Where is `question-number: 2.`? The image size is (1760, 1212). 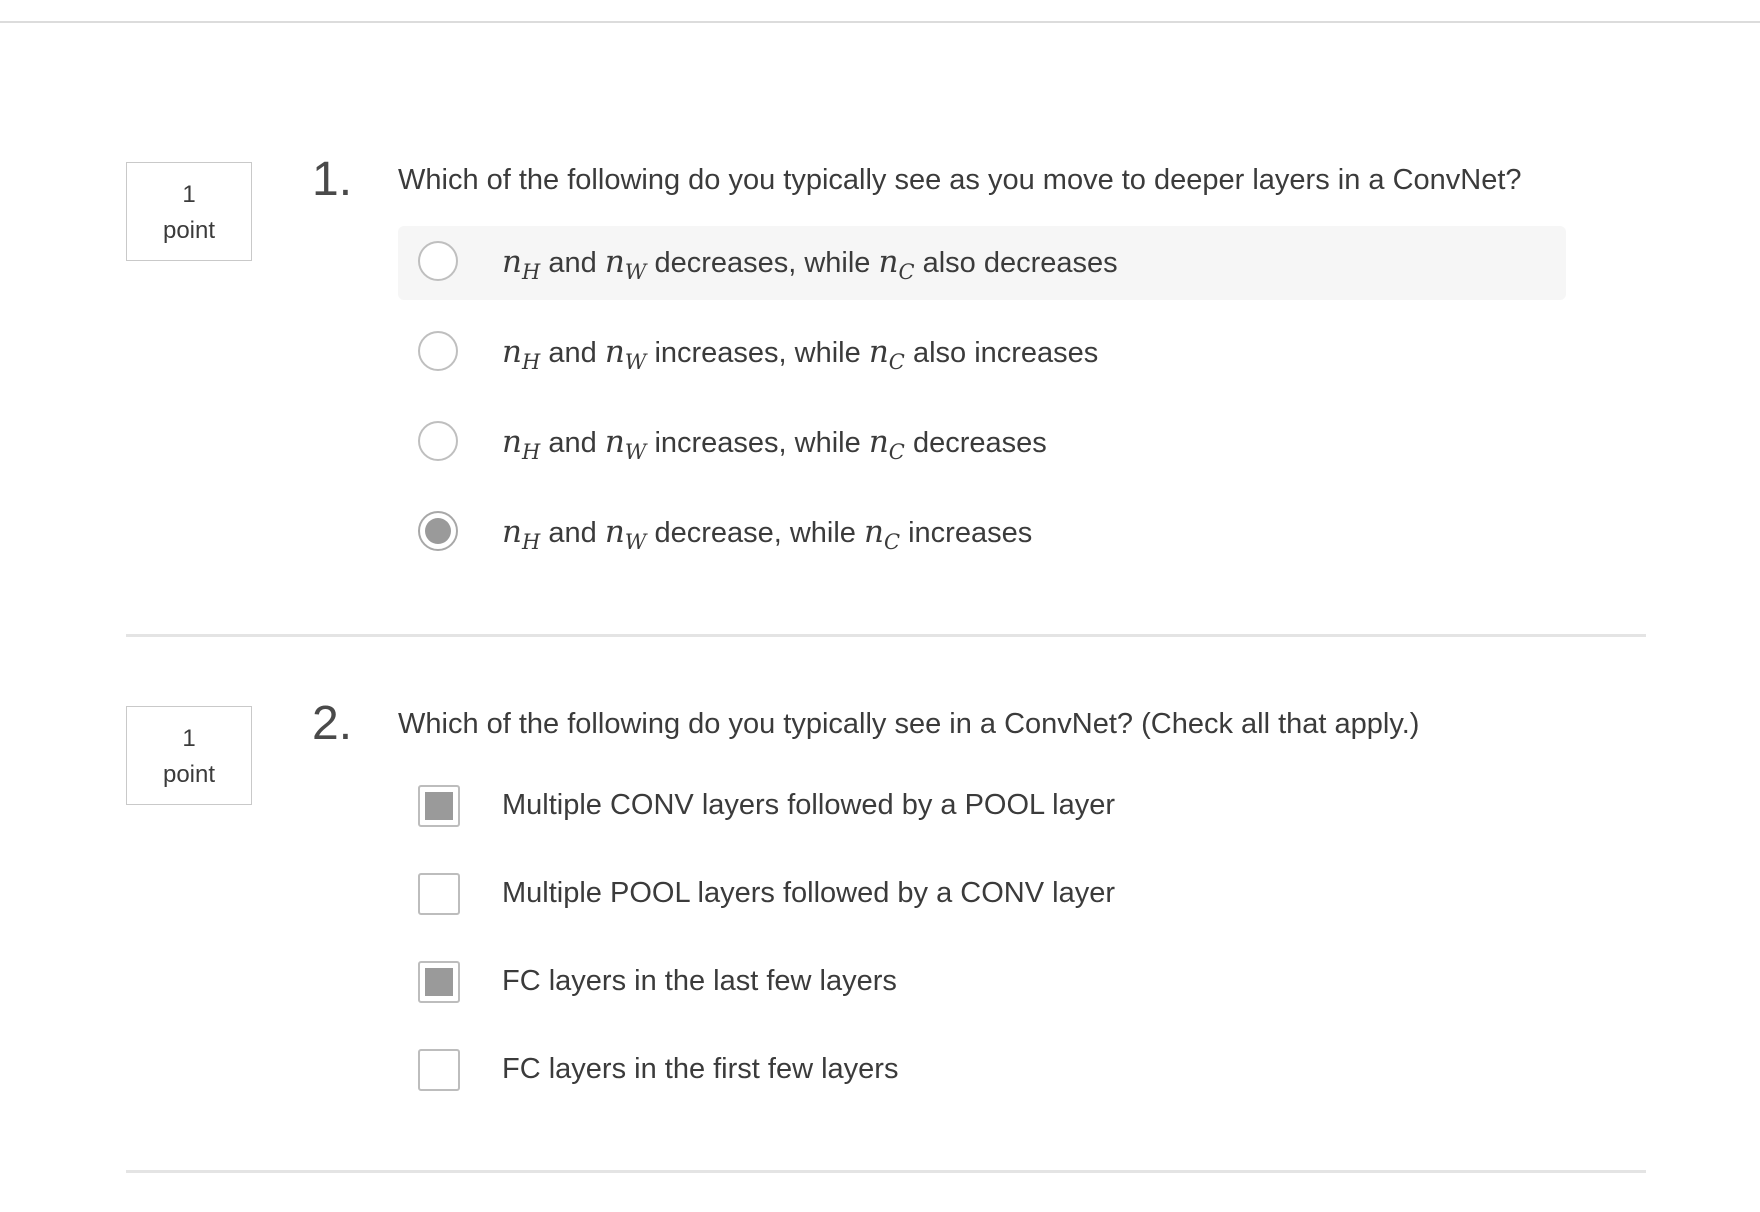
question-number: 2. is located at coordinates (332, 723).